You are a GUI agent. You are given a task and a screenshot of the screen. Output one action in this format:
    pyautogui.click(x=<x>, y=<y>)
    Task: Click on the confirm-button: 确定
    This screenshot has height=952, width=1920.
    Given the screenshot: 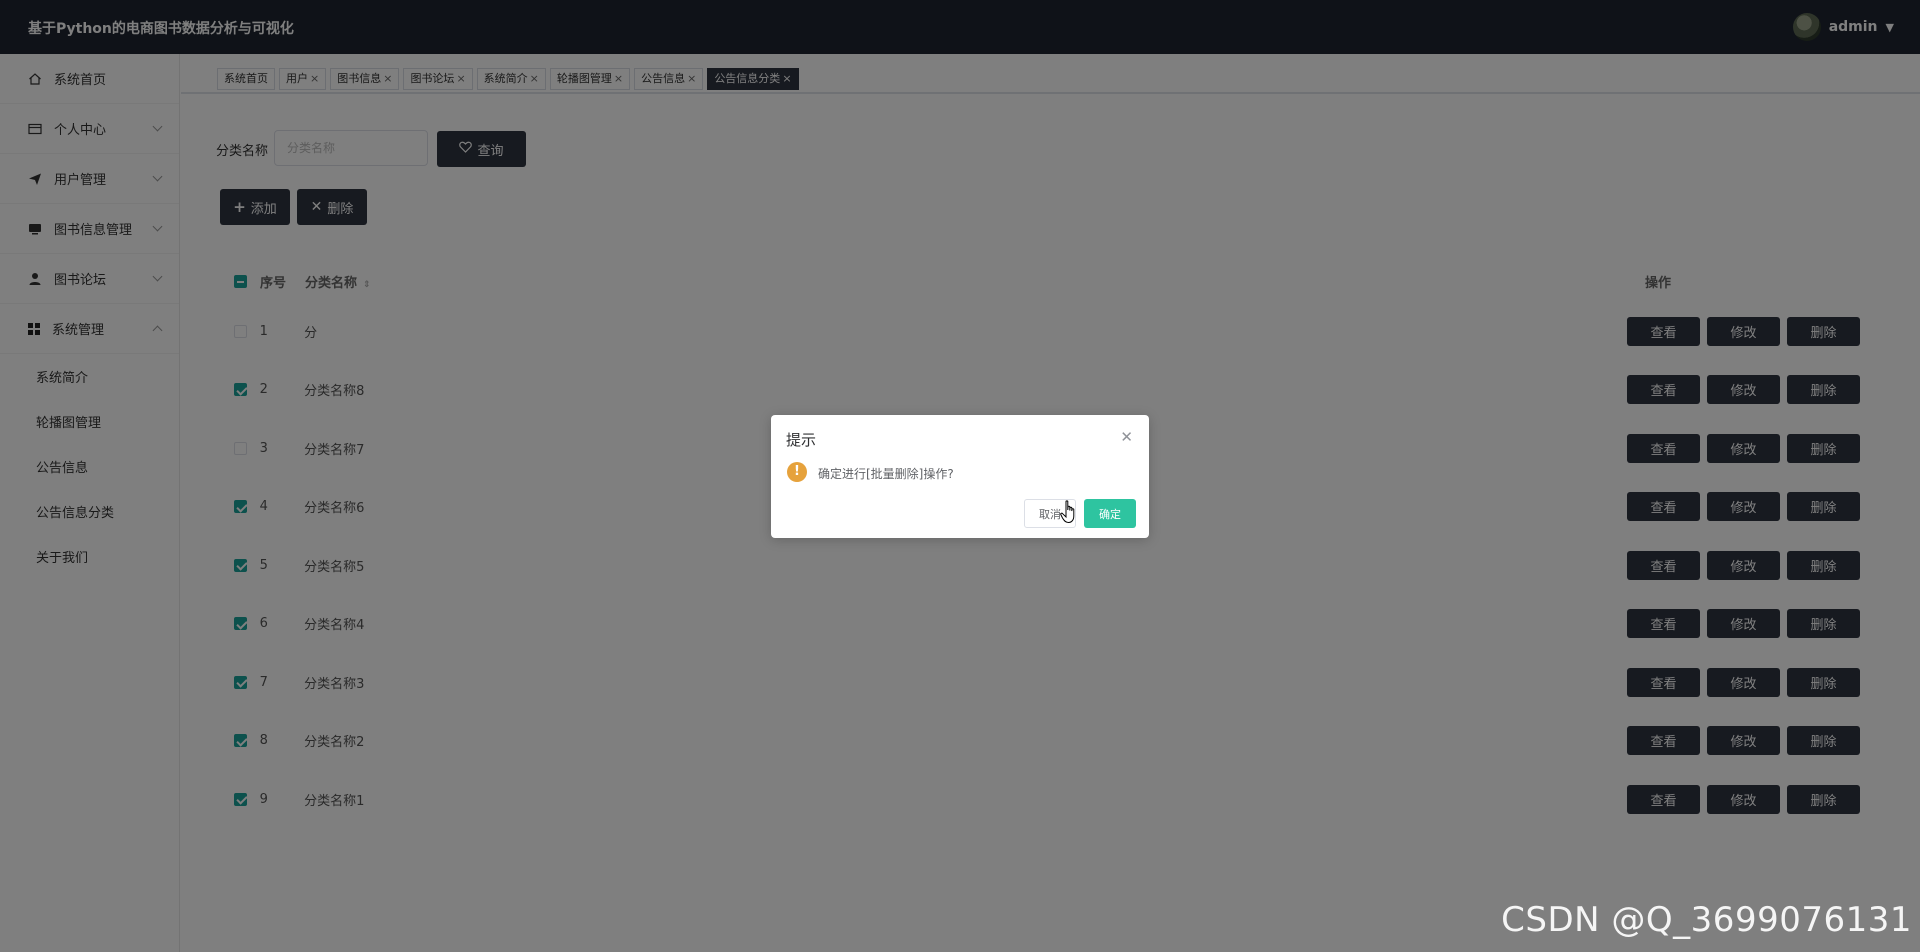 What is the action you would take?
    pyautogui.click(x=1110, y=513)
    